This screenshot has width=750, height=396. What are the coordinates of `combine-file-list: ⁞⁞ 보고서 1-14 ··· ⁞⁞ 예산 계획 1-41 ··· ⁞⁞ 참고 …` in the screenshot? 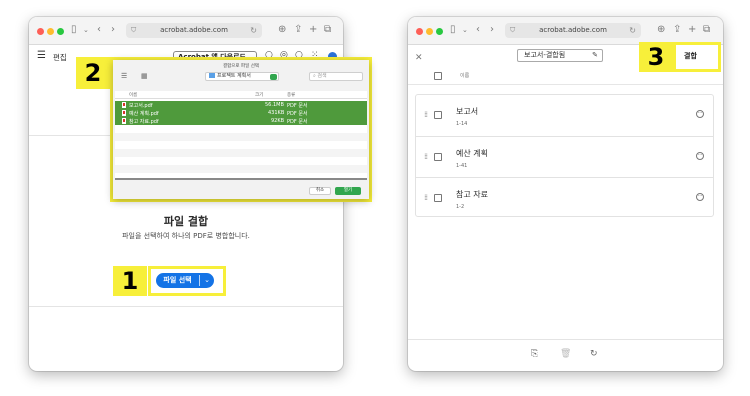 It's located at (564, 155).